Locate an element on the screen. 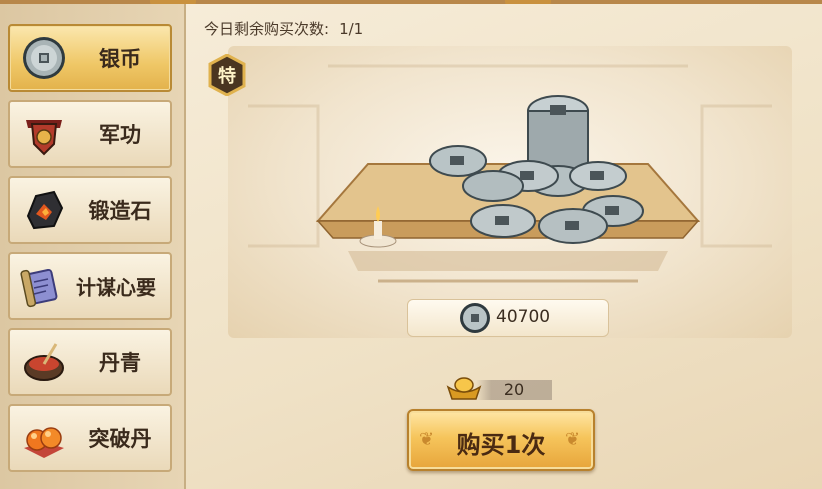 The image size is (822, 489). reward-amount-box: 40700 is located at coordinates (508, 318).